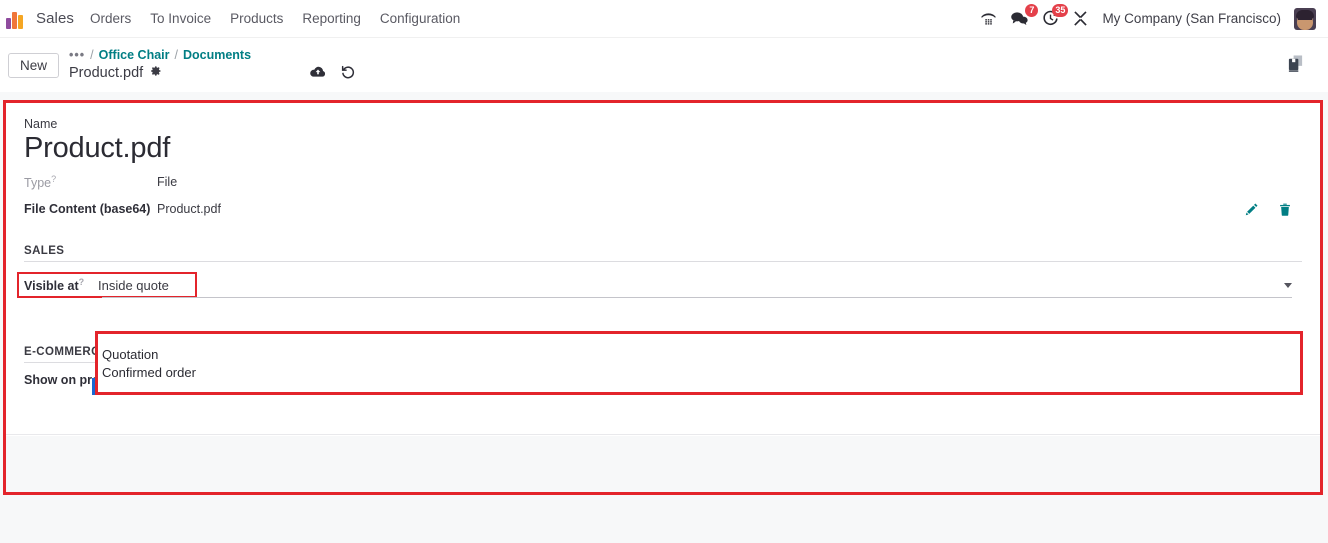 This screenshot has height=543, width=1328. I want to click on sales-section-divider, so click(663, 262).